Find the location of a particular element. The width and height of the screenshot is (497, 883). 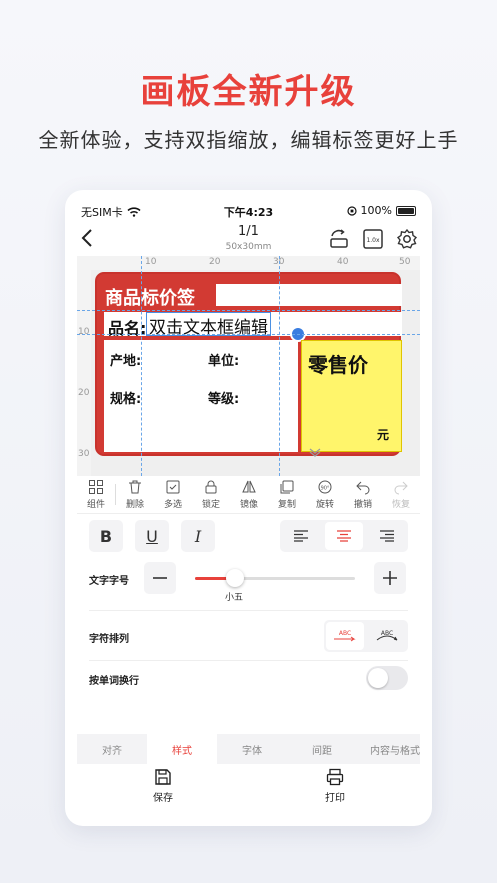

format-row: B U I is located at coordinates (248, 536).